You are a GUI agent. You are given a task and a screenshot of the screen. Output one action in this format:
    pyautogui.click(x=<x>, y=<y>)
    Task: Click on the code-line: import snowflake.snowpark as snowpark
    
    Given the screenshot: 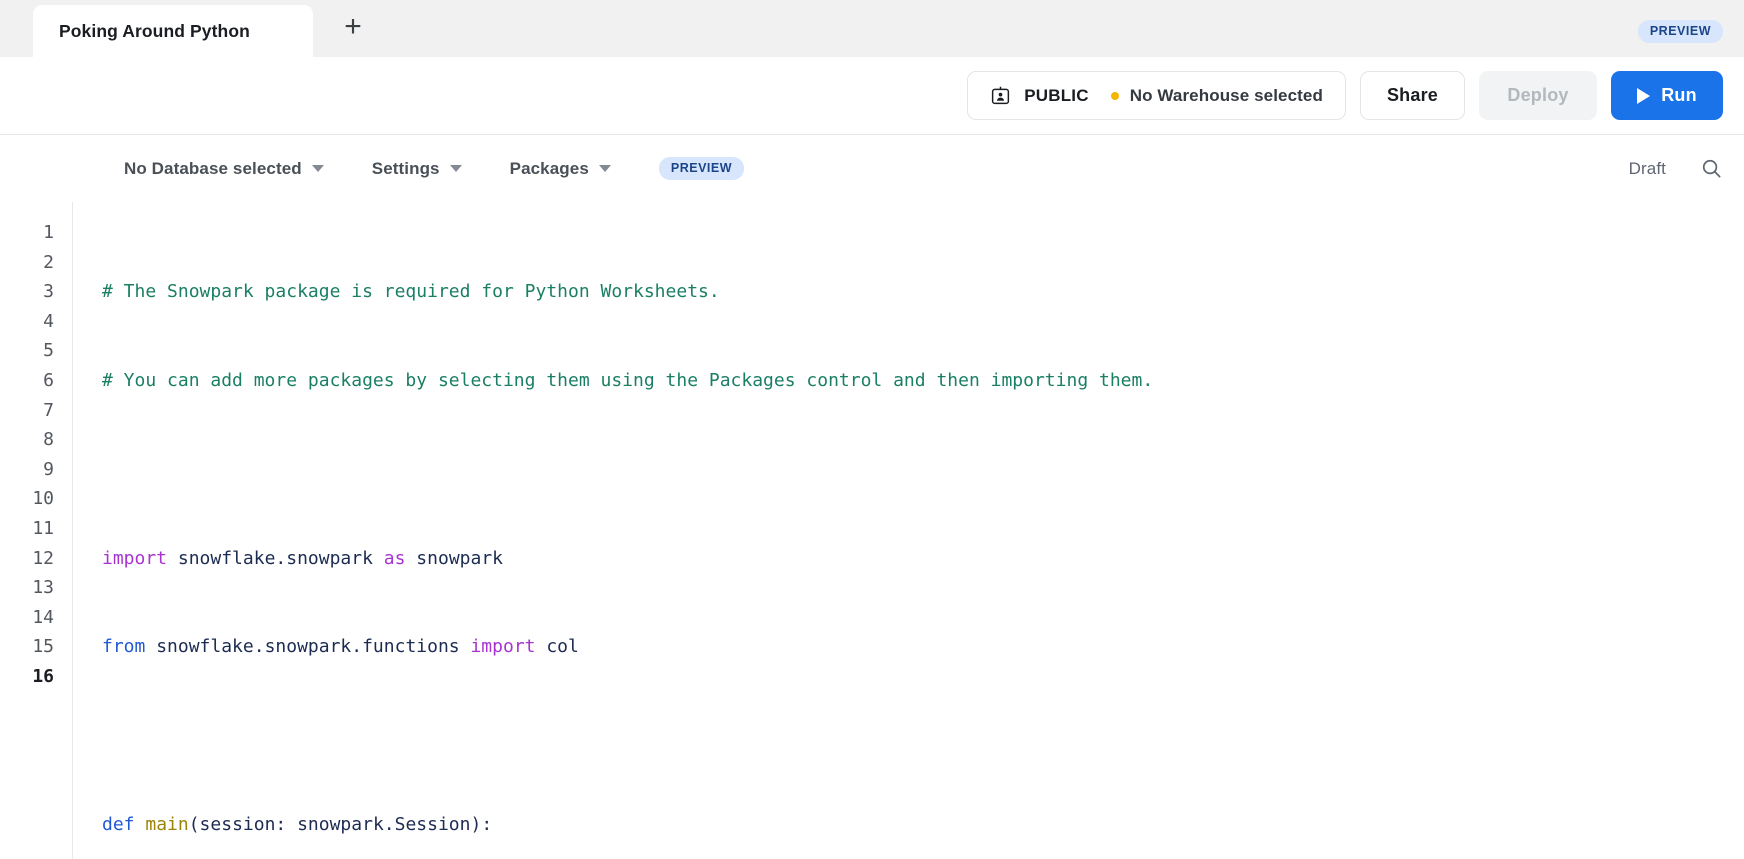 What is the action you would take?
    pyautogui.click(x=923, y=559)
    